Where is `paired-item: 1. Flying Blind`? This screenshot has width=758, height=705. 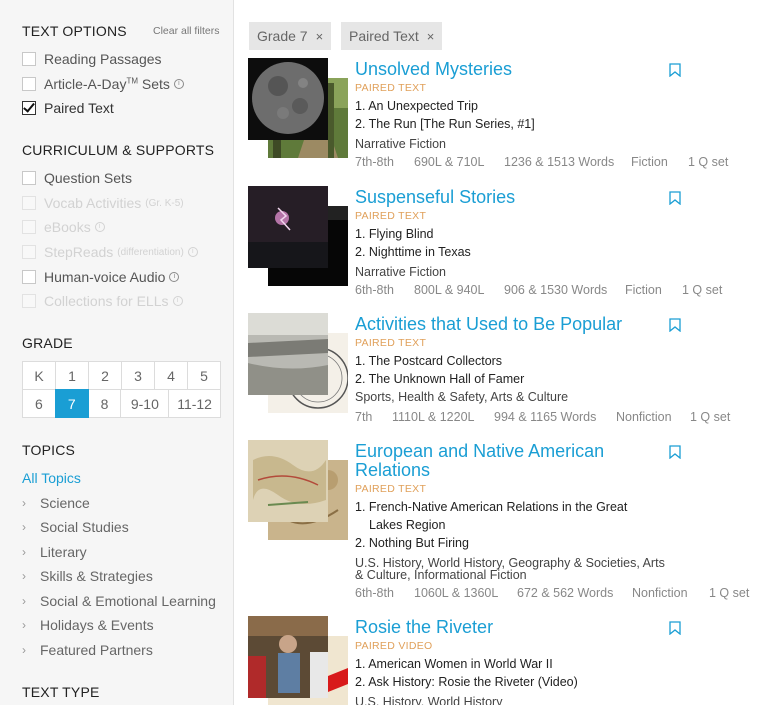 paired-item: 1. Flying Blind is located at coordinates (394, 234).